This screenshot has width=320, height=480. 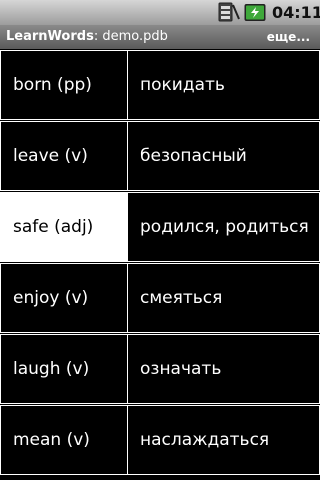 I want to click on word-row: leave (v) безопасный, so click(x=160, y=156).